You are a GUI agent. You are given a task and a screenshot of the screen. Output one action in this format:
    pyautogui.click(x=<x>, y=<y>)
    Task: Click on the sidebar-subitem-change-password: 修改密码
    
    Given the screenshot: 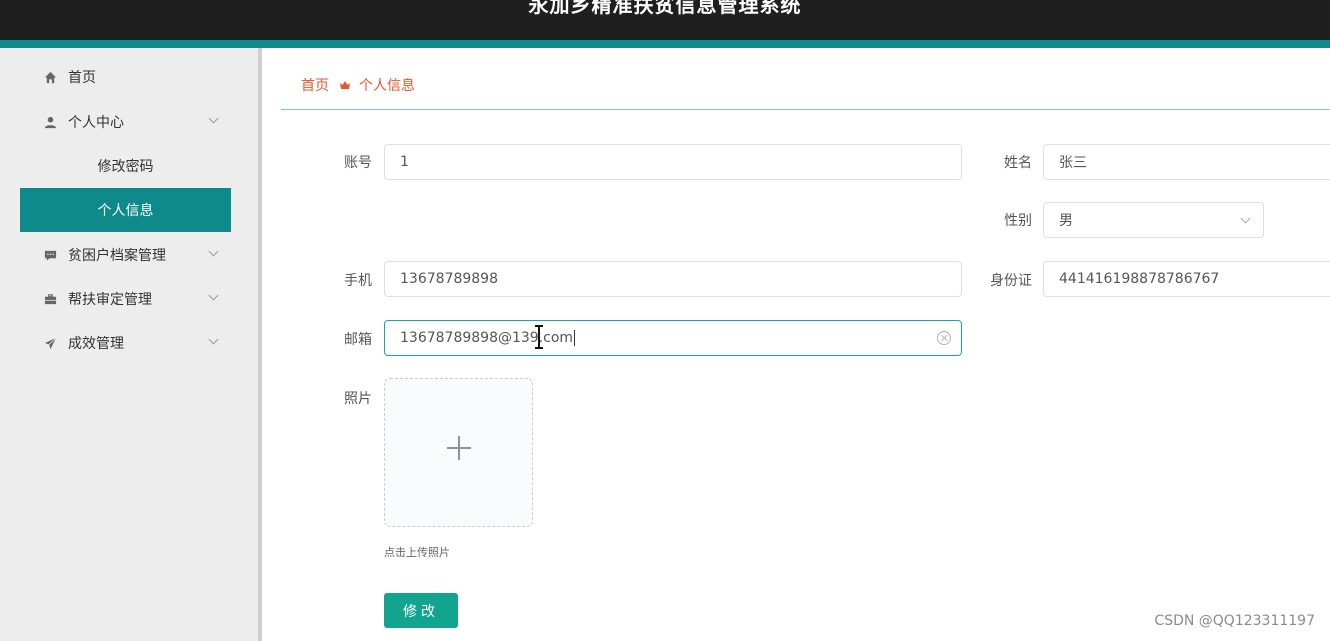 What is the action you would take?
    pyautogui.click(x=125, y=166)
    